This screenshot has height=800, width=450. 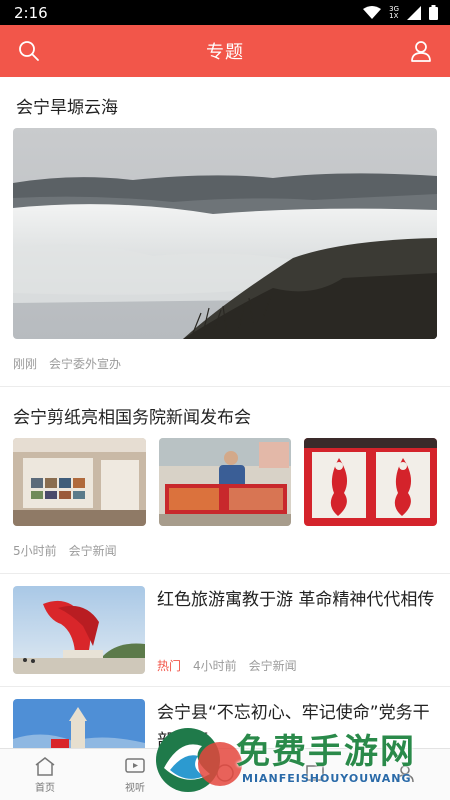 I want to click on tab4-icon, so click(x=315, y=773).